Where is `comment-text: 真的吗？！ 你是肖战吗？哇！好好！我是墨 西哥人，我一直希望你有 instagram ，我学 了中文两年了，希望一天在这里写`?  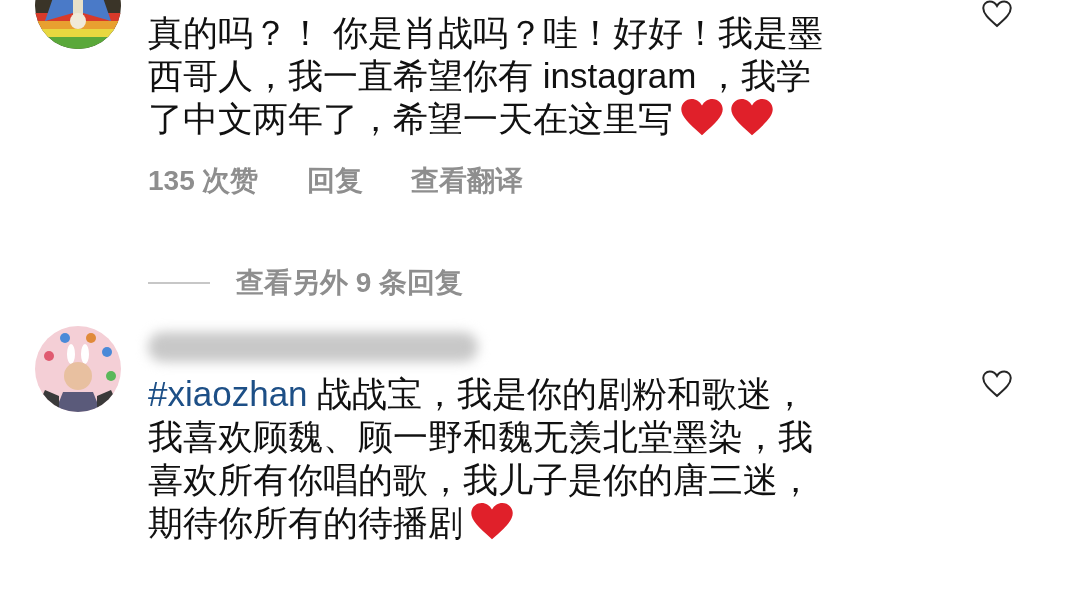 comment-text: 真的吗？！ 你是肖战吗？哇！好好！我是墨 西哥人，我一直希望你有 instagram ，我学 了中文两年了，希望一天在这里写 is located at coordinates (485, 76).